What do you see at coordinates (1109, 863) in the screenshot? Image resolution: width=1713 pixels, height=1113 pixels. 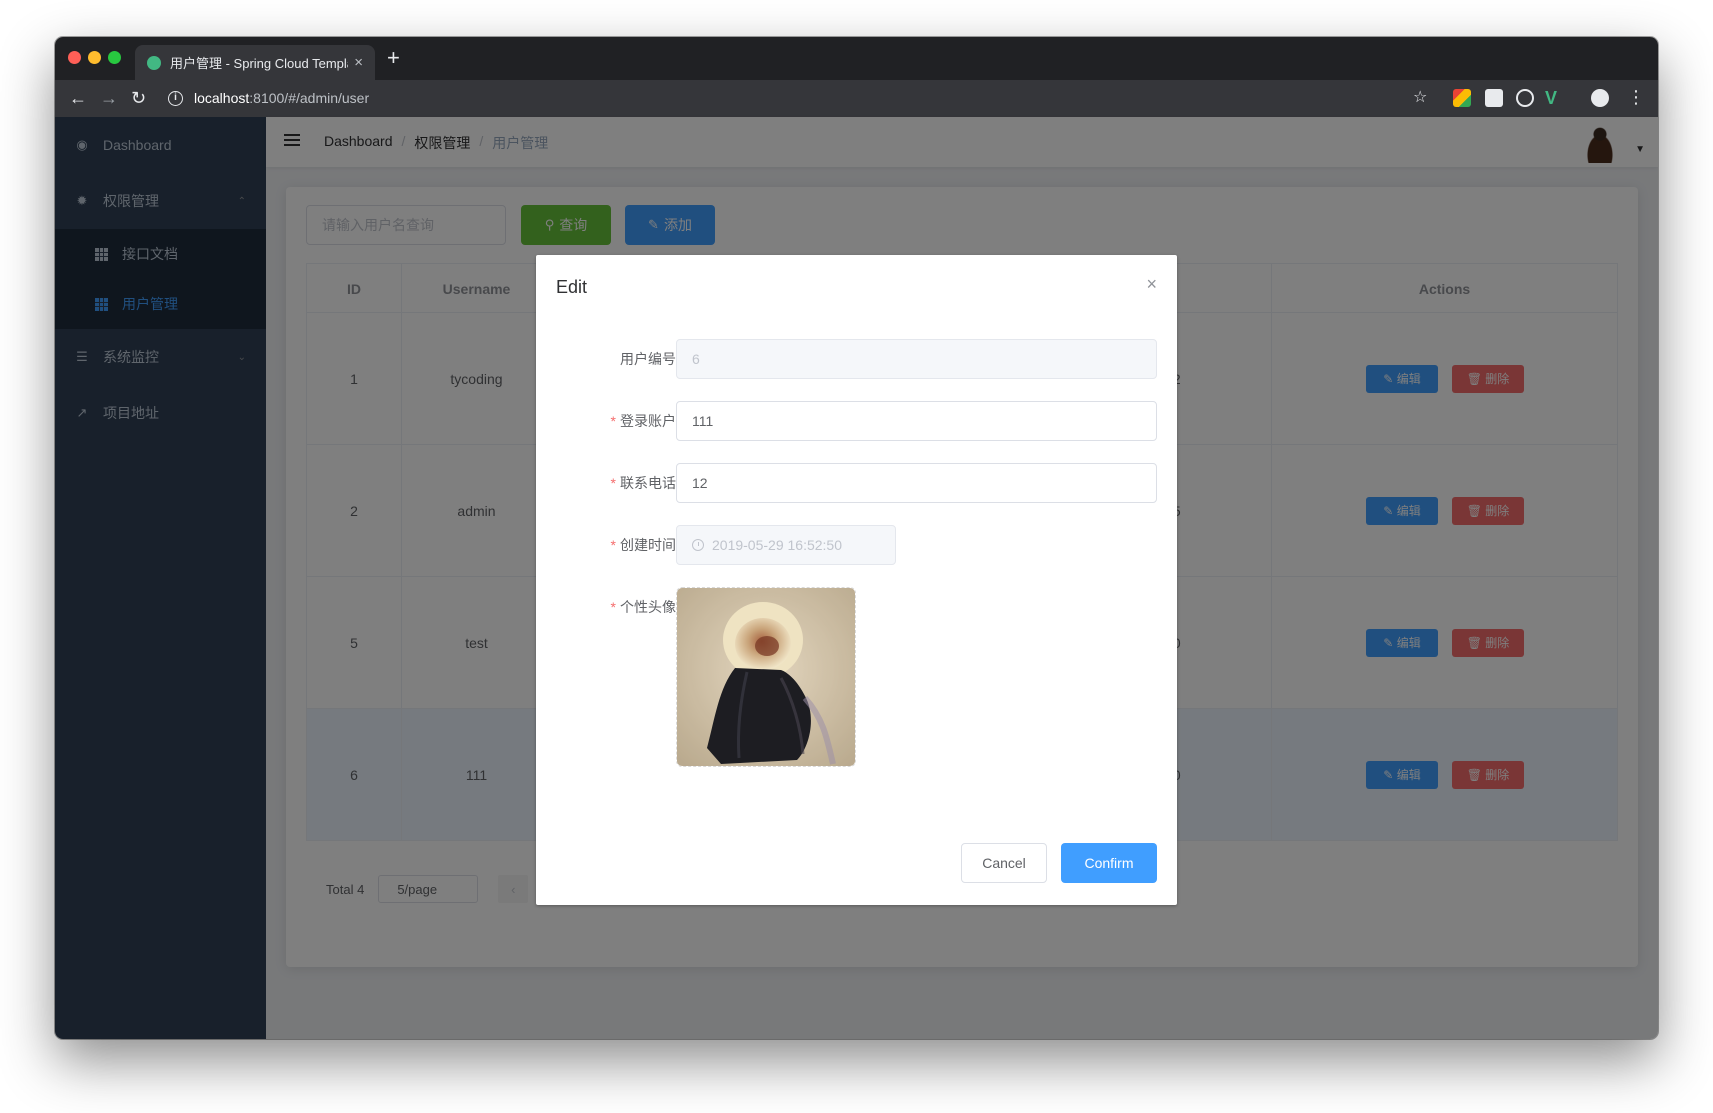 I see `confirm-button: Confirm` at bounding box center [1109, 863].